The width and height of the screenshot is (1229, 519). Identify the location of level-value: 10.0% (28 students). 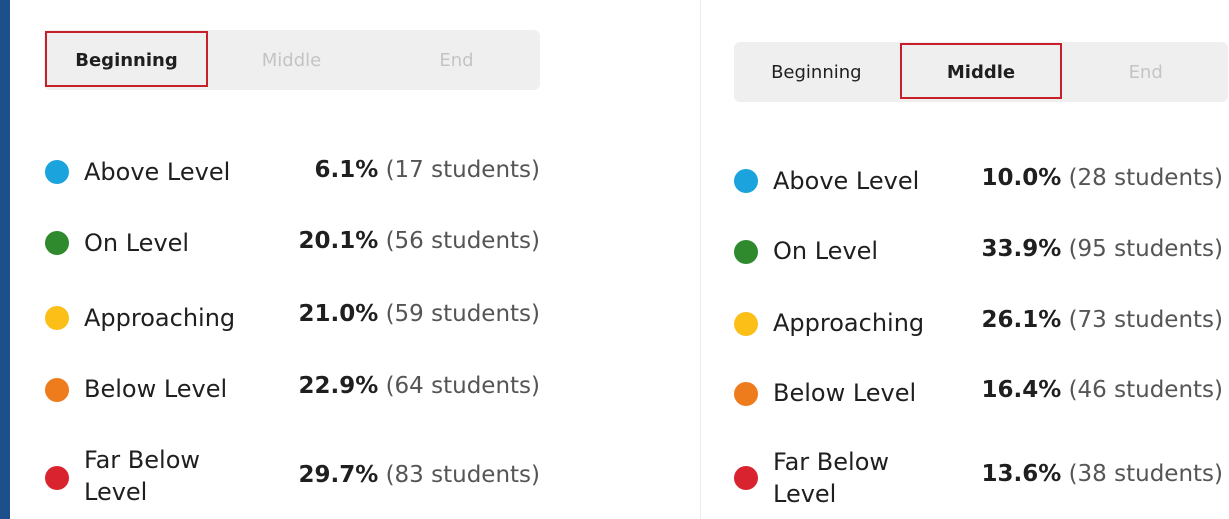
(1102, 178).